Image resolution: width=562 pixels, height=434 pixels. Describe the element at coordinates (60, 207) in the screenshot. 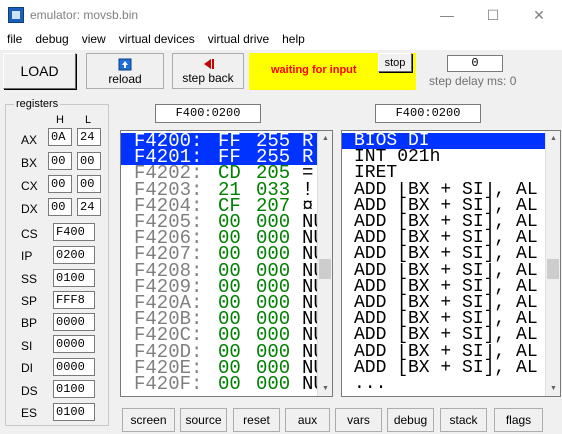

I see `register-dh-field: 00` at that location.